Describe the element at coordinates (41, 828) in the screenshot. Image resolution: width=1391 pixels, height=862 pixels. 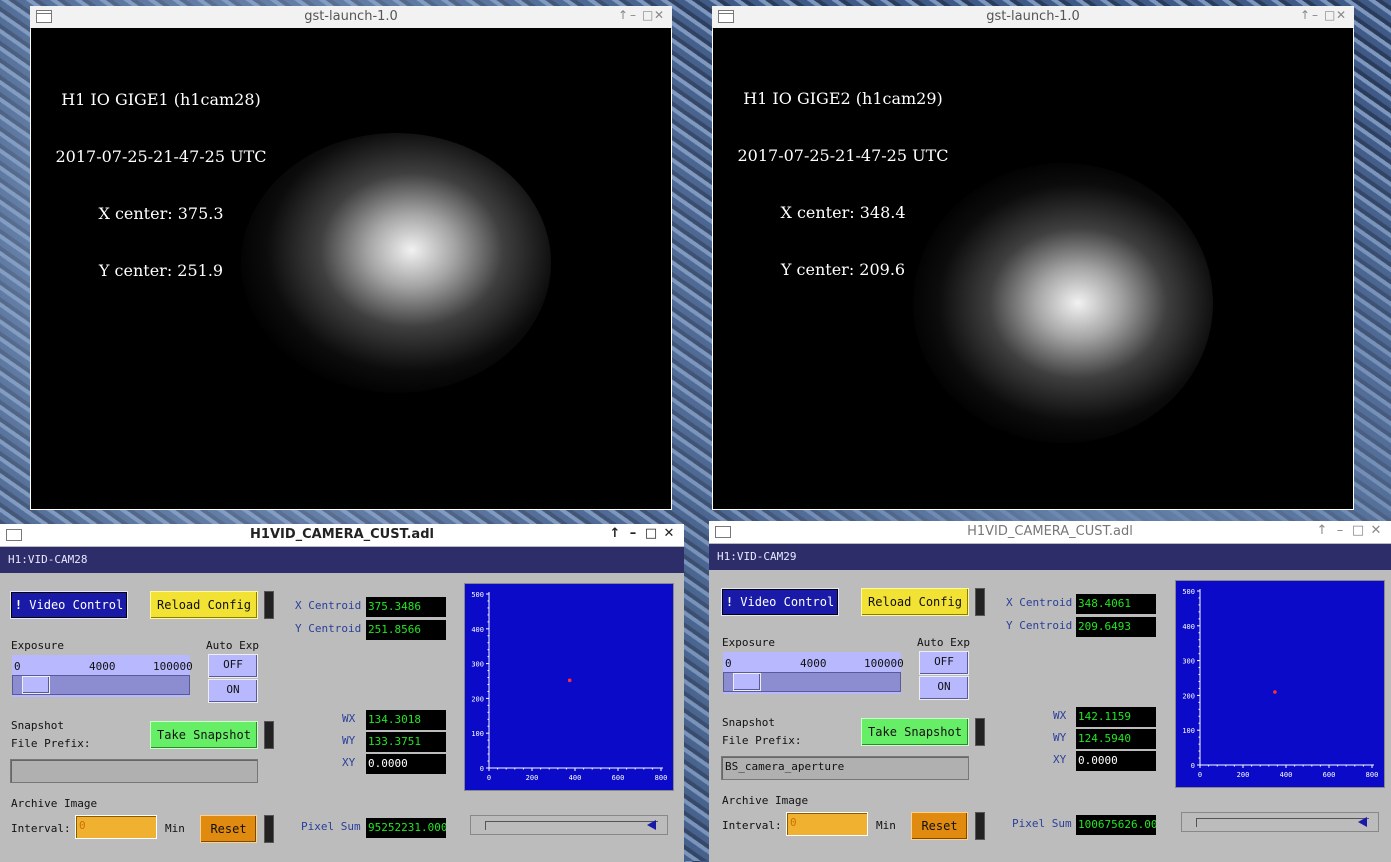
I see `interval-label: Interval:` at that location.